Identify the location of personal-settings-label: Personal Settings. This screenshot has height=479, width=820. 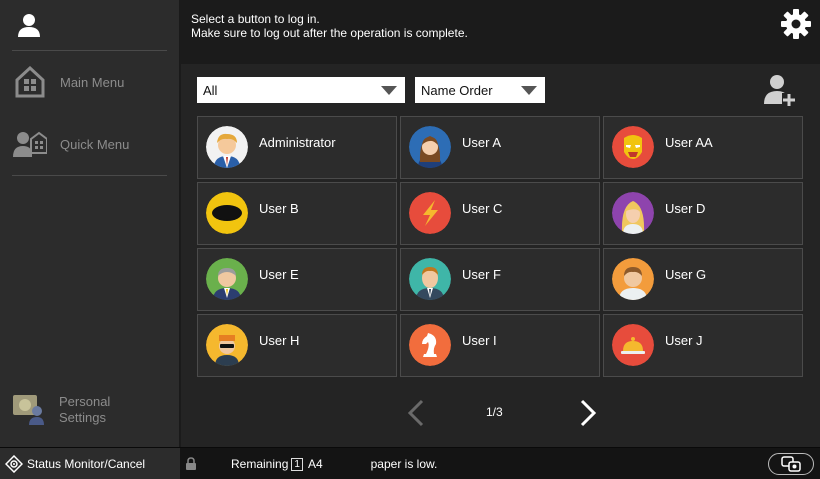
(84, 410).